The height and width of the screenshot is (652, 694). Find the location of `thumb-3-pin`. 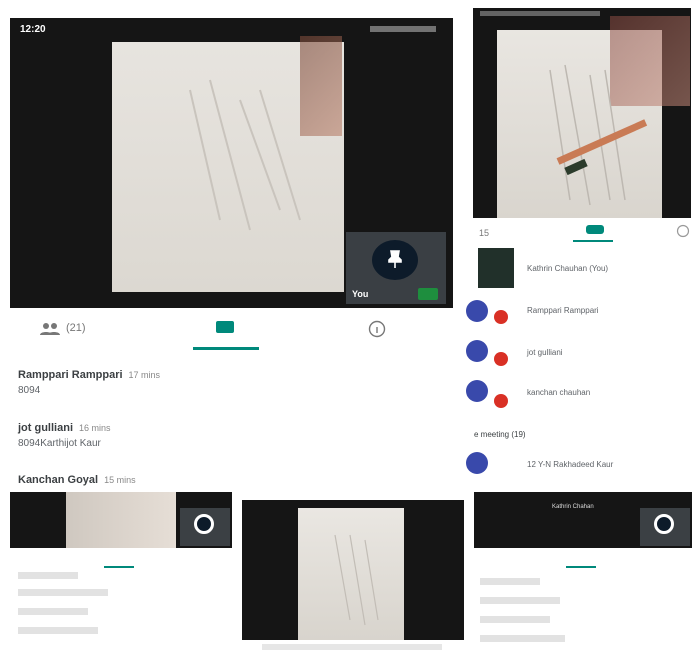

thumb-3-pin is located at coordinates (664, 524).